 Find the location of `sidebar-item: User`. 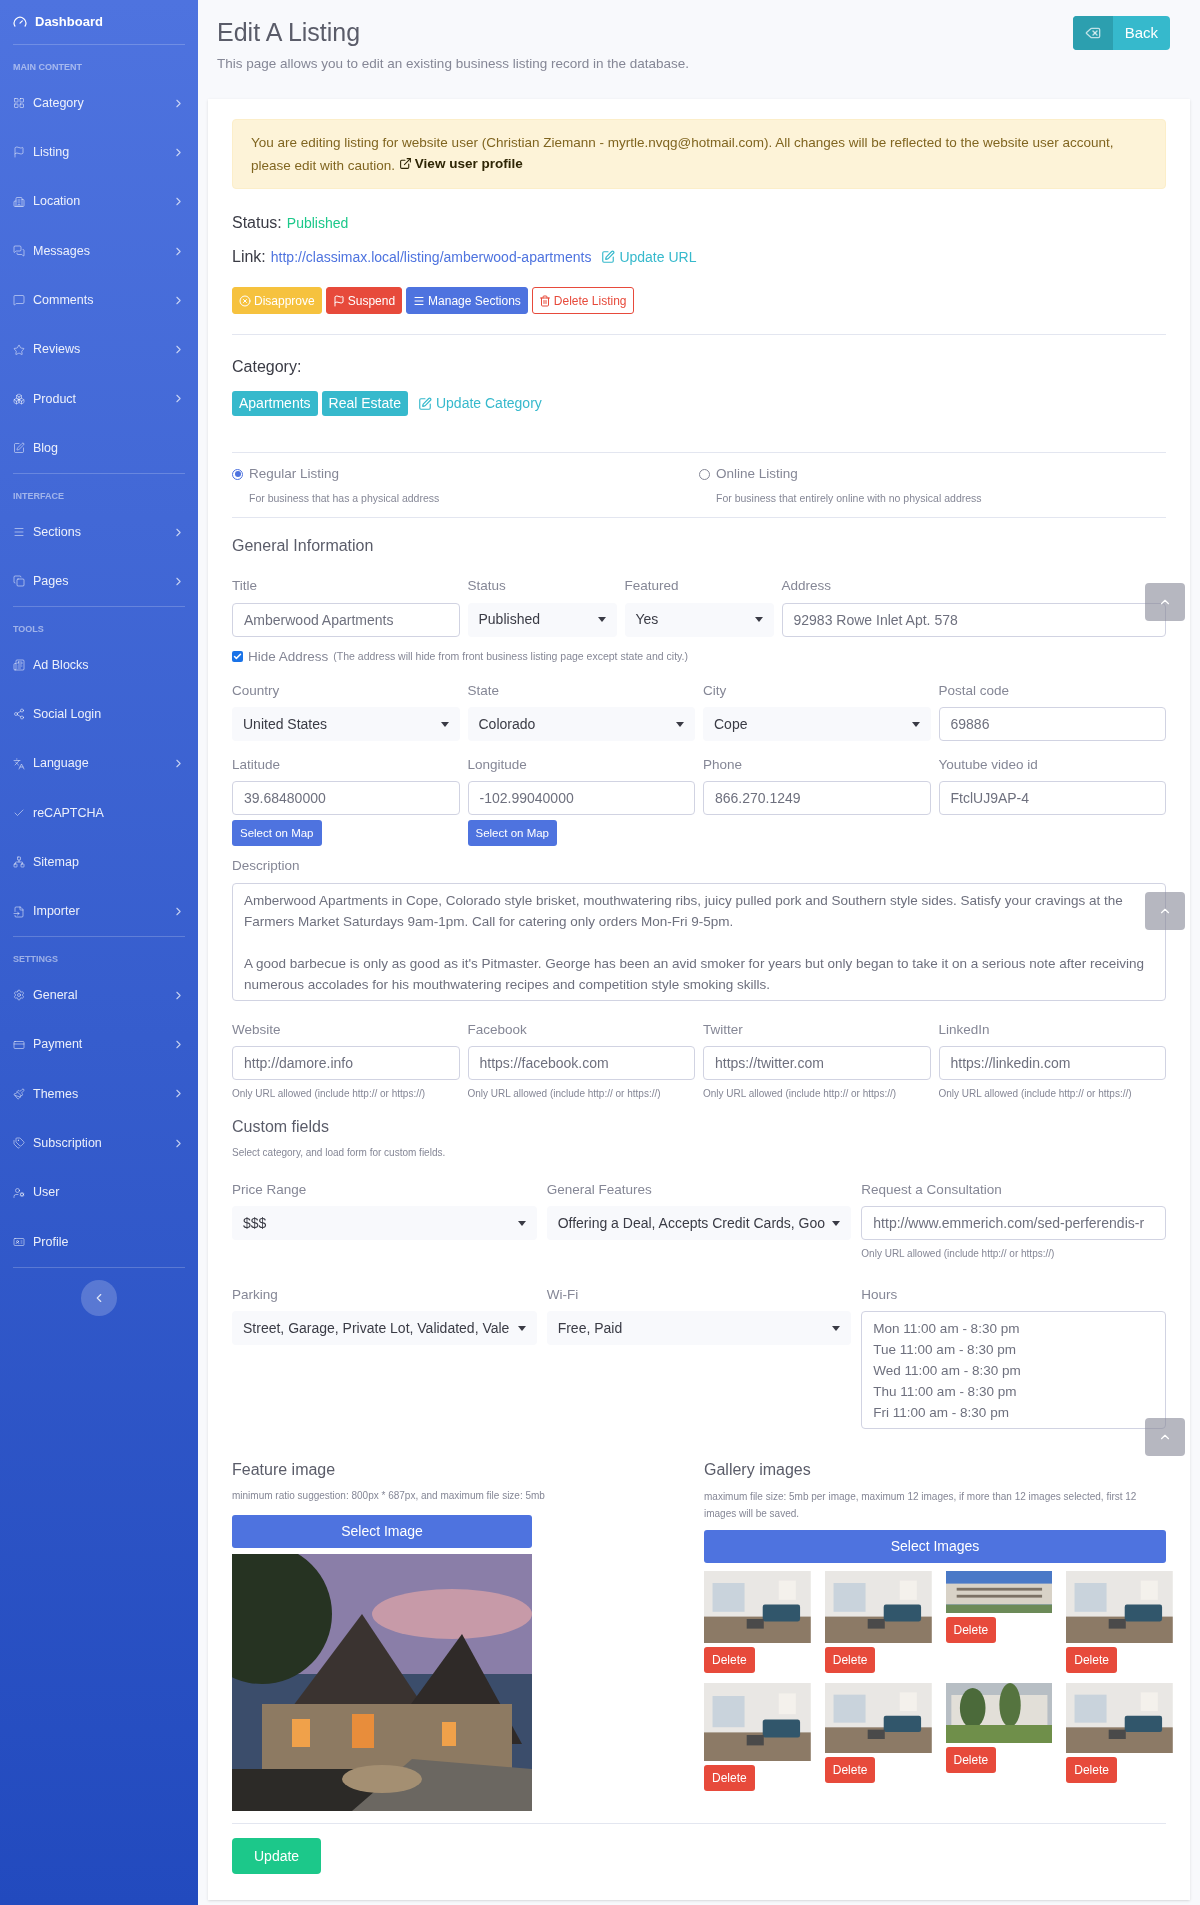

sidebar-item: User is located at coordinates (99, 1192).